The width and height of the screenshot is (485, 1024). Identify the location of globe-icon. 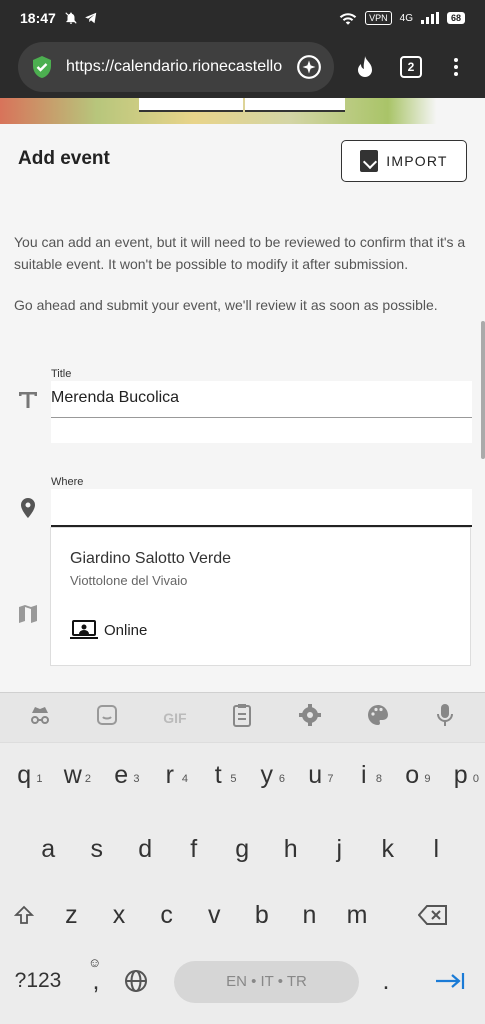
(136, 981).